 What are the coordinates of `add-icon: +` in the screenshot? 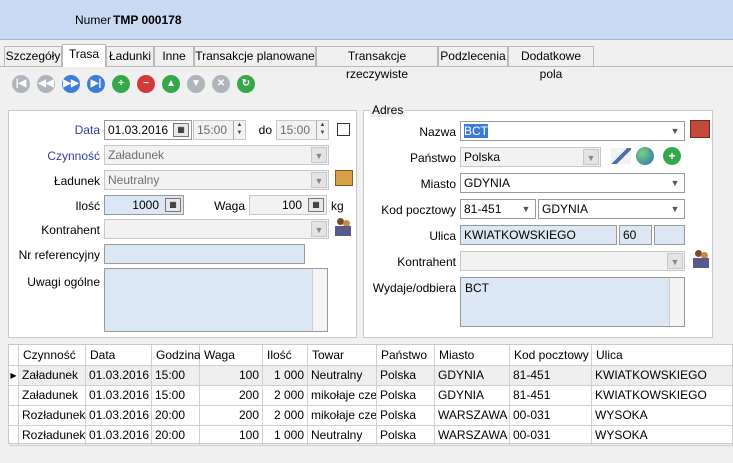 It's located at (121, 84).